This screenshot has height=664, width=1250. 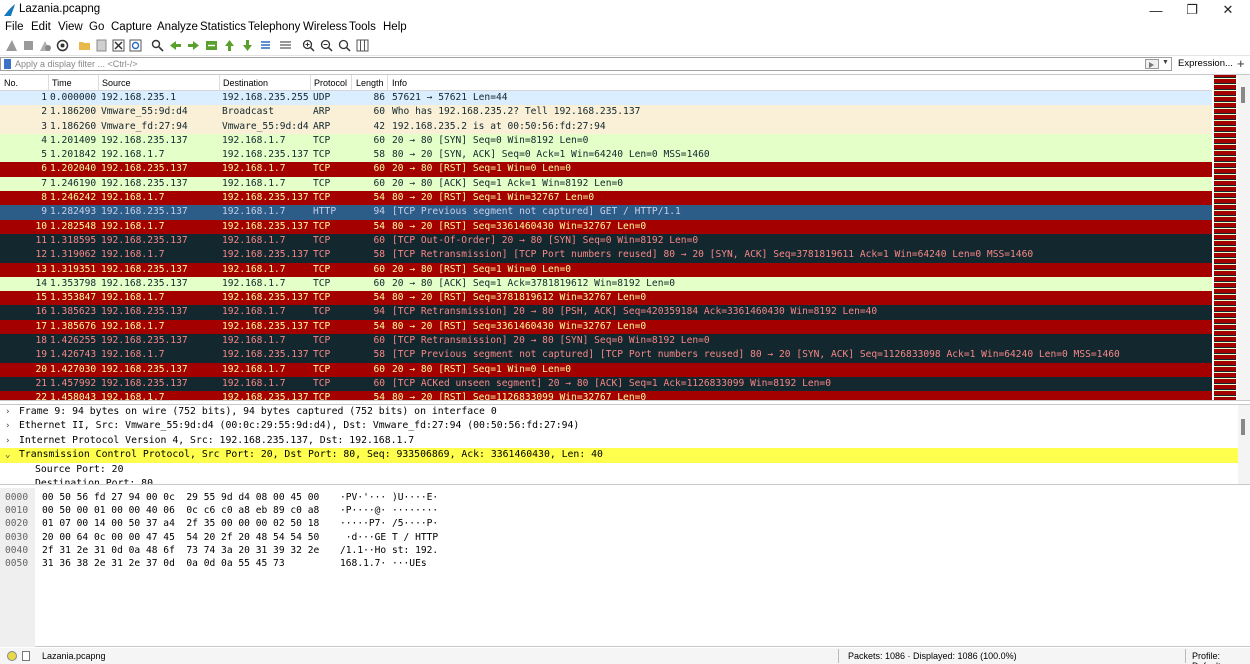 What do you see at coordinates (395, 27) in the screenshot?
I see `menu-help: Help` at bounding box center [395, 27].